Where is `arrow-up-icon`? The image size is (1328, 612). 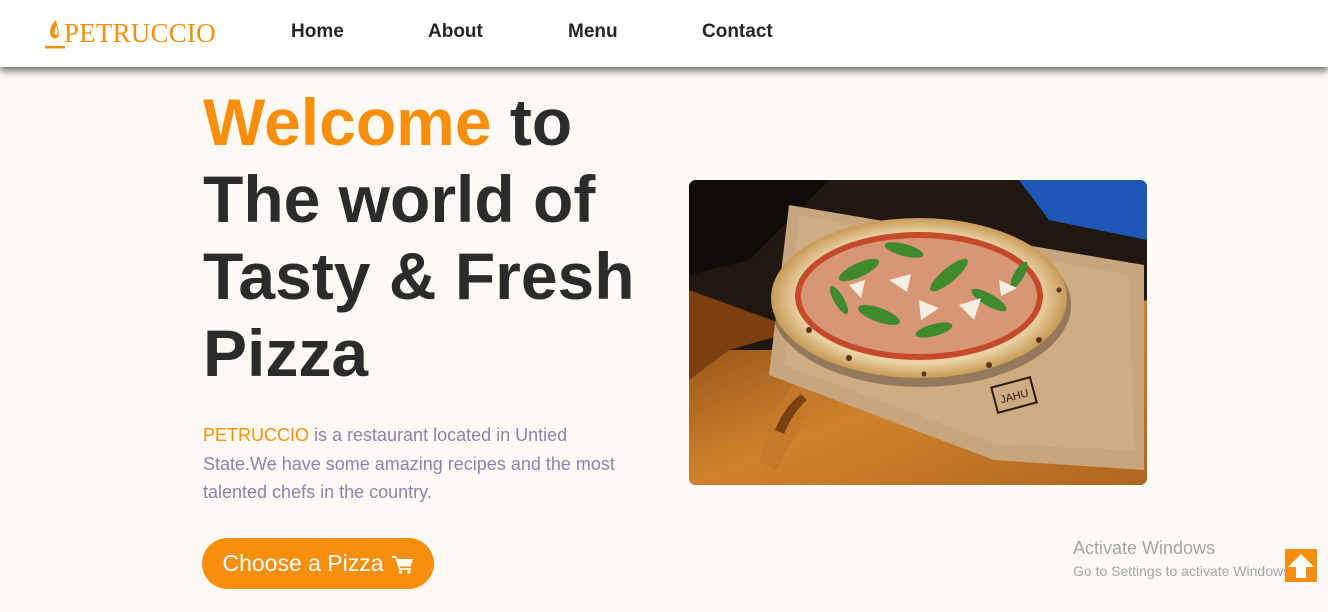
arrow-up-icon is located at coordinates (1301, 565).